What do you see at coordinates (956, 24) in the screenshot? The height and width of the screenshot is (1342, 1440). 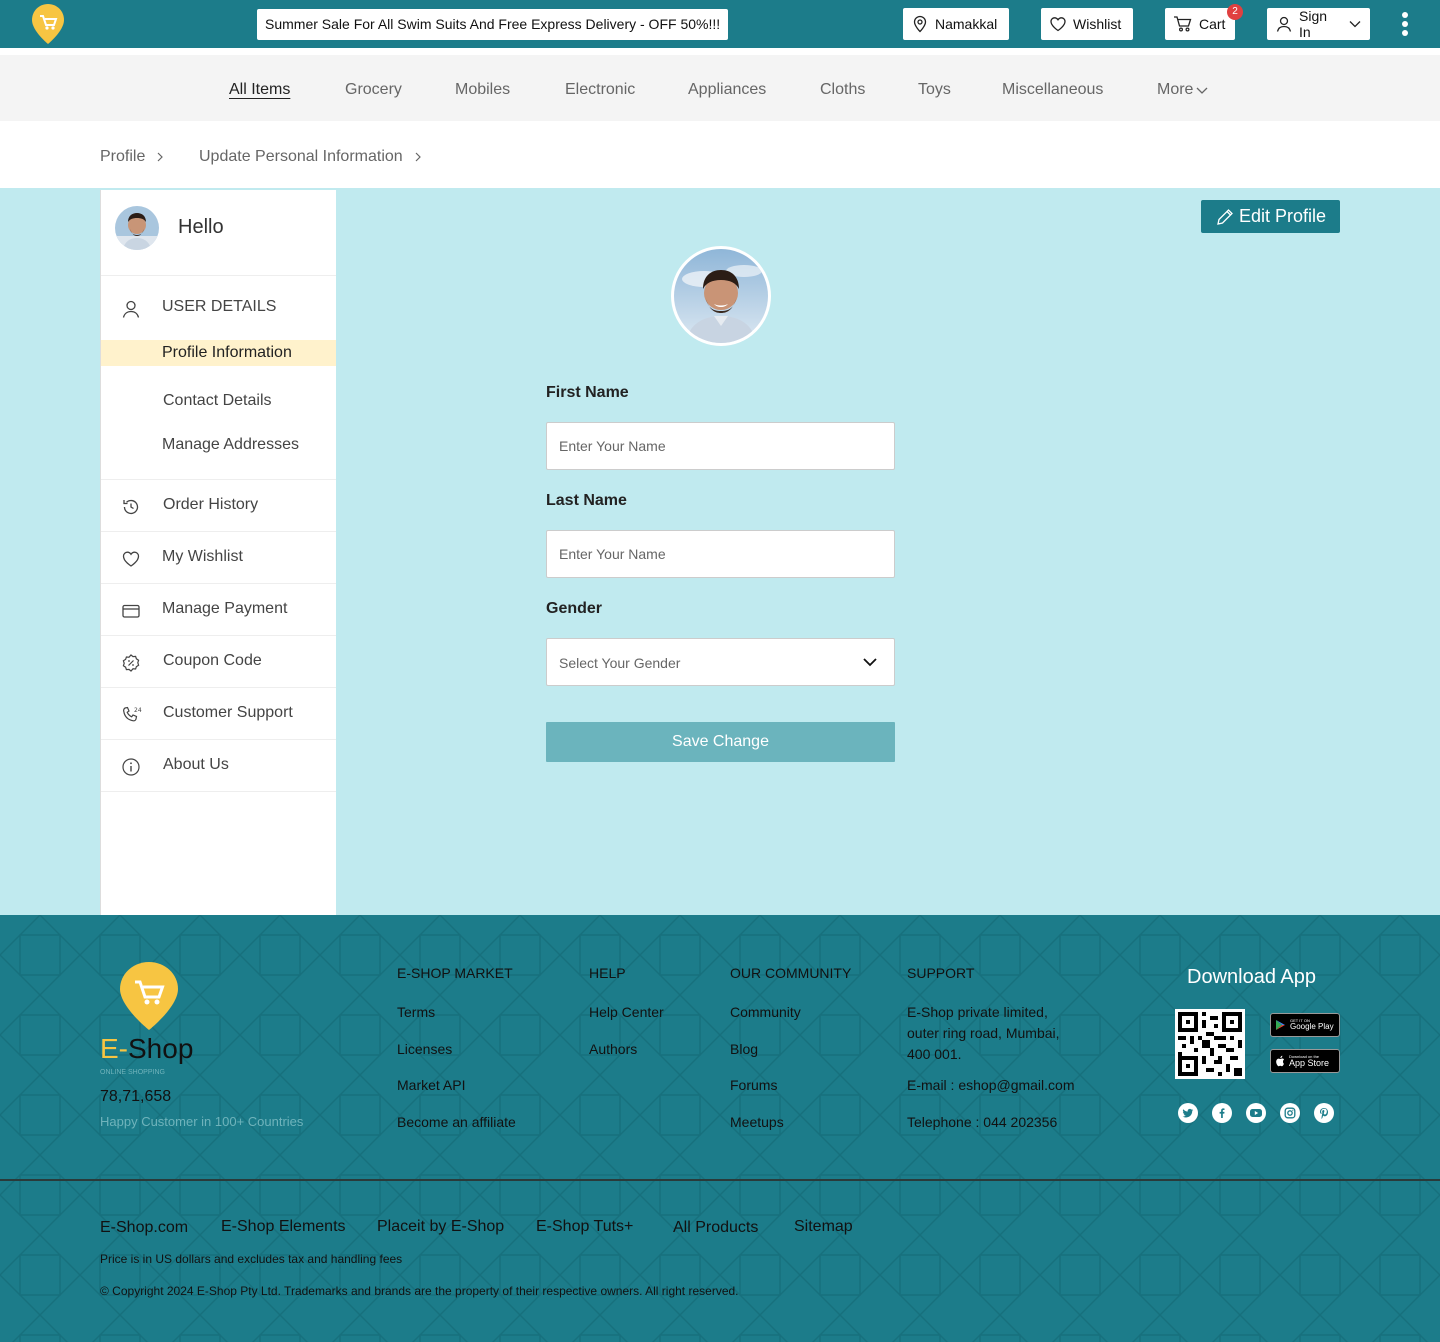 I see `location-button: Namakkal` at bounding box center [956, 24].